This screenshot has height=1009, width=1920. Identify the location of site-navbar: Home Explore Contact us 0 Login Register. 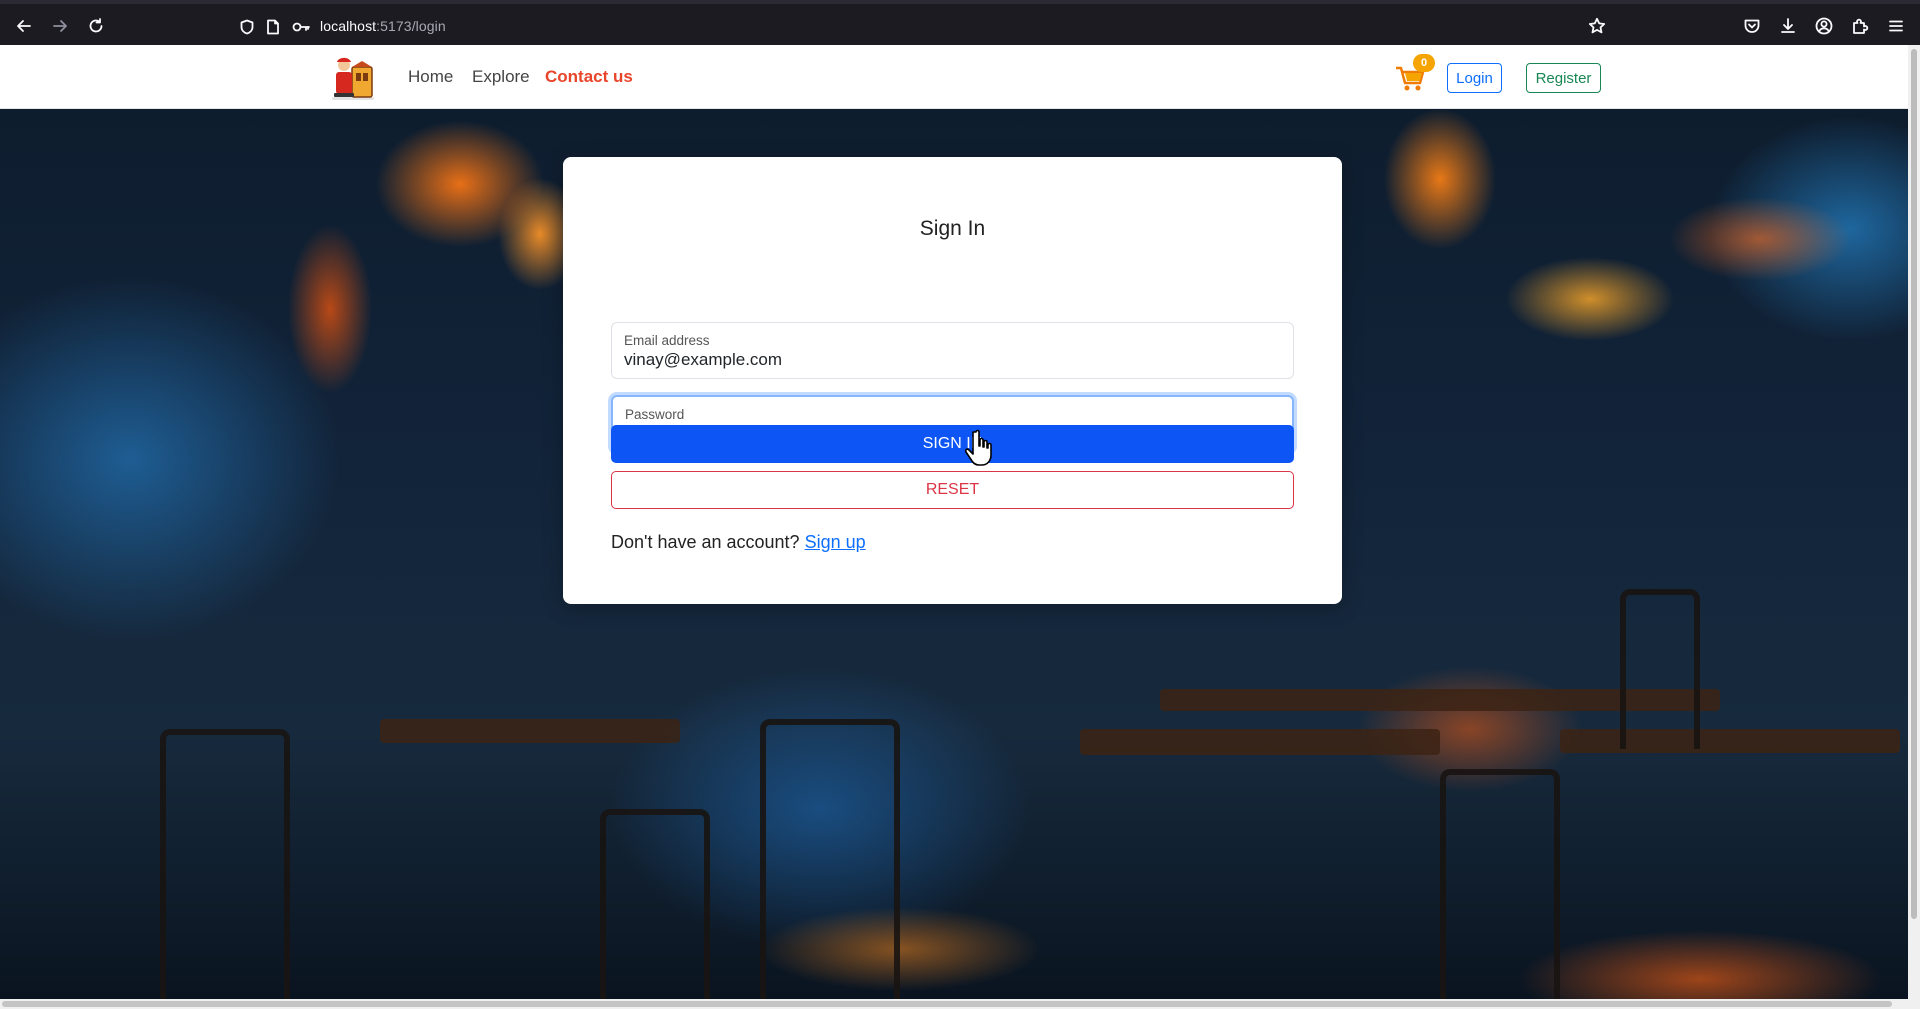
(954, 77).